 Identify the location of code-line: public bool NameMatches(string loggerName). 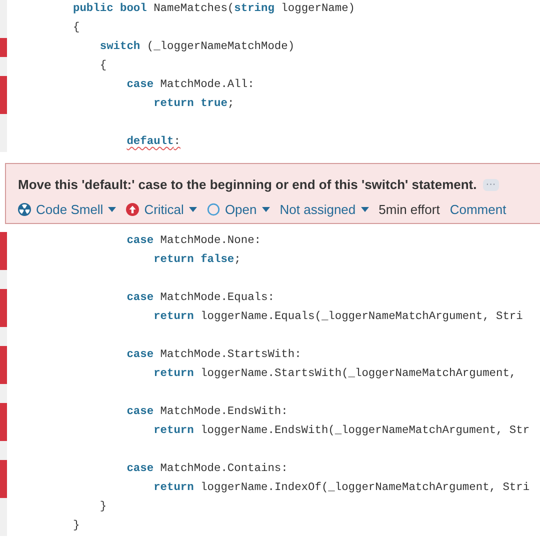
(214, 9).